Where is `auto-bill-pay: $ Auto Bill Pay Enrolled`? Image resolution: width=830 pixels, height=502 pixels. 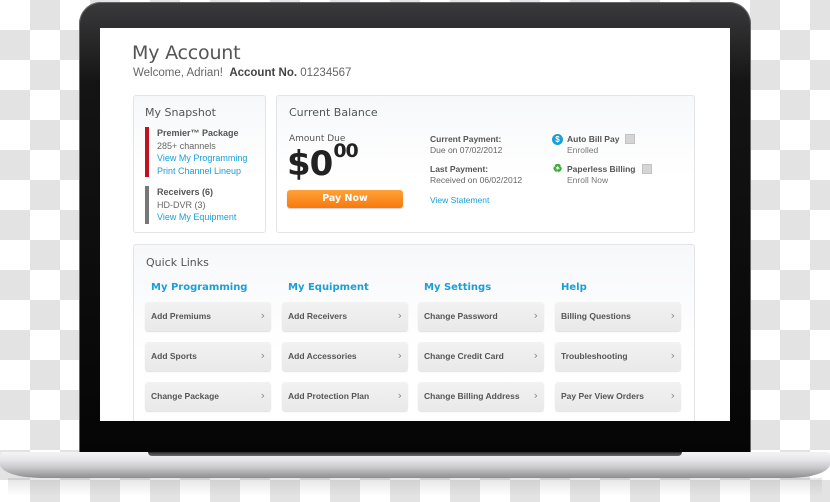 auto-bill-pay: $ Auto Bill Pay Enrolled is located at coordinates (594, 144).